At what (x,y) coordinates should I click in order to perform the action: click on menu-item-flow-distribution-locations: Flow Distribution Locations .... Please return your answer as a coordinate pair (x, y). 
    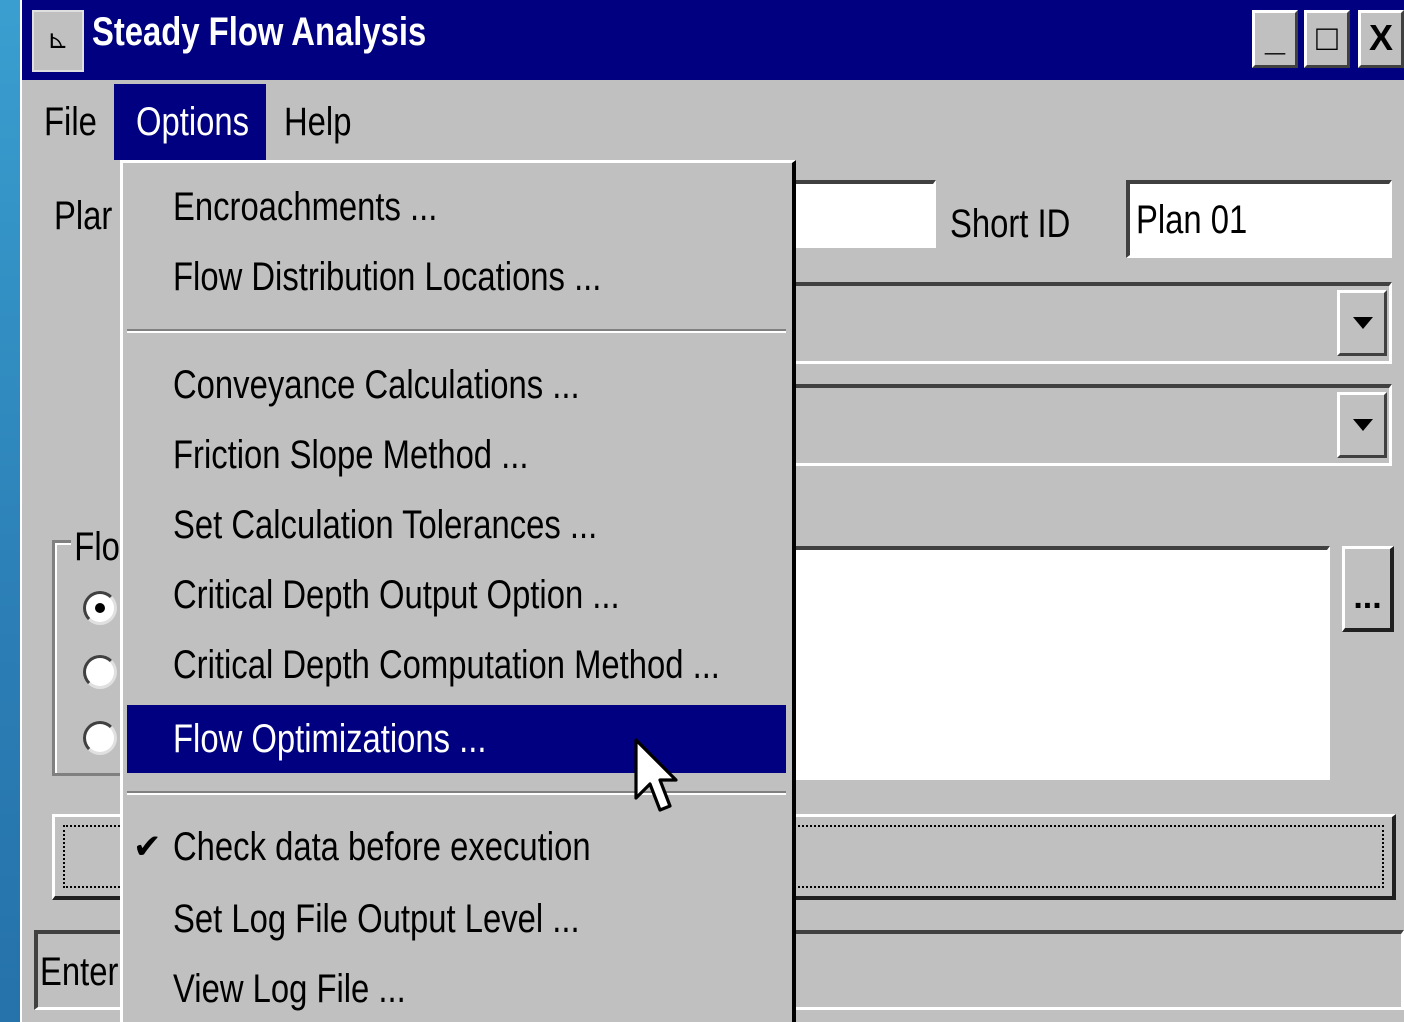
    Looking at the image, I should click on (456, 277).